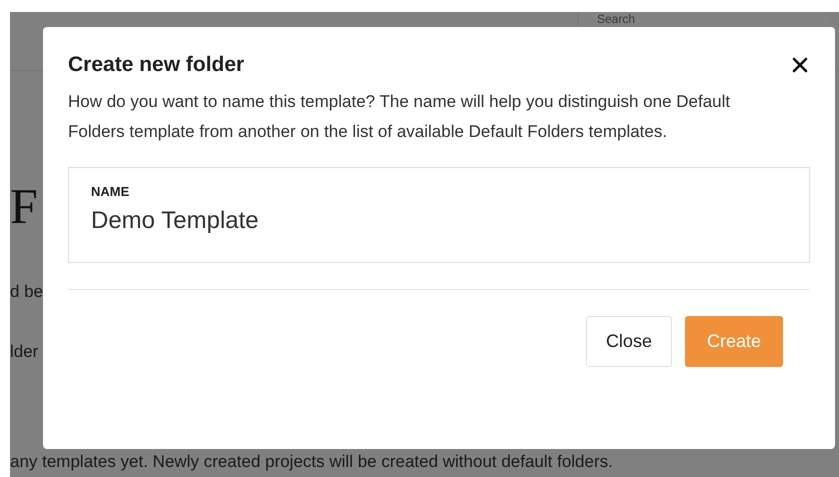  What do you see at coordinates (27, 292) in the screenshot?
I see `page-text: d be` at bounding box center [27, 292].